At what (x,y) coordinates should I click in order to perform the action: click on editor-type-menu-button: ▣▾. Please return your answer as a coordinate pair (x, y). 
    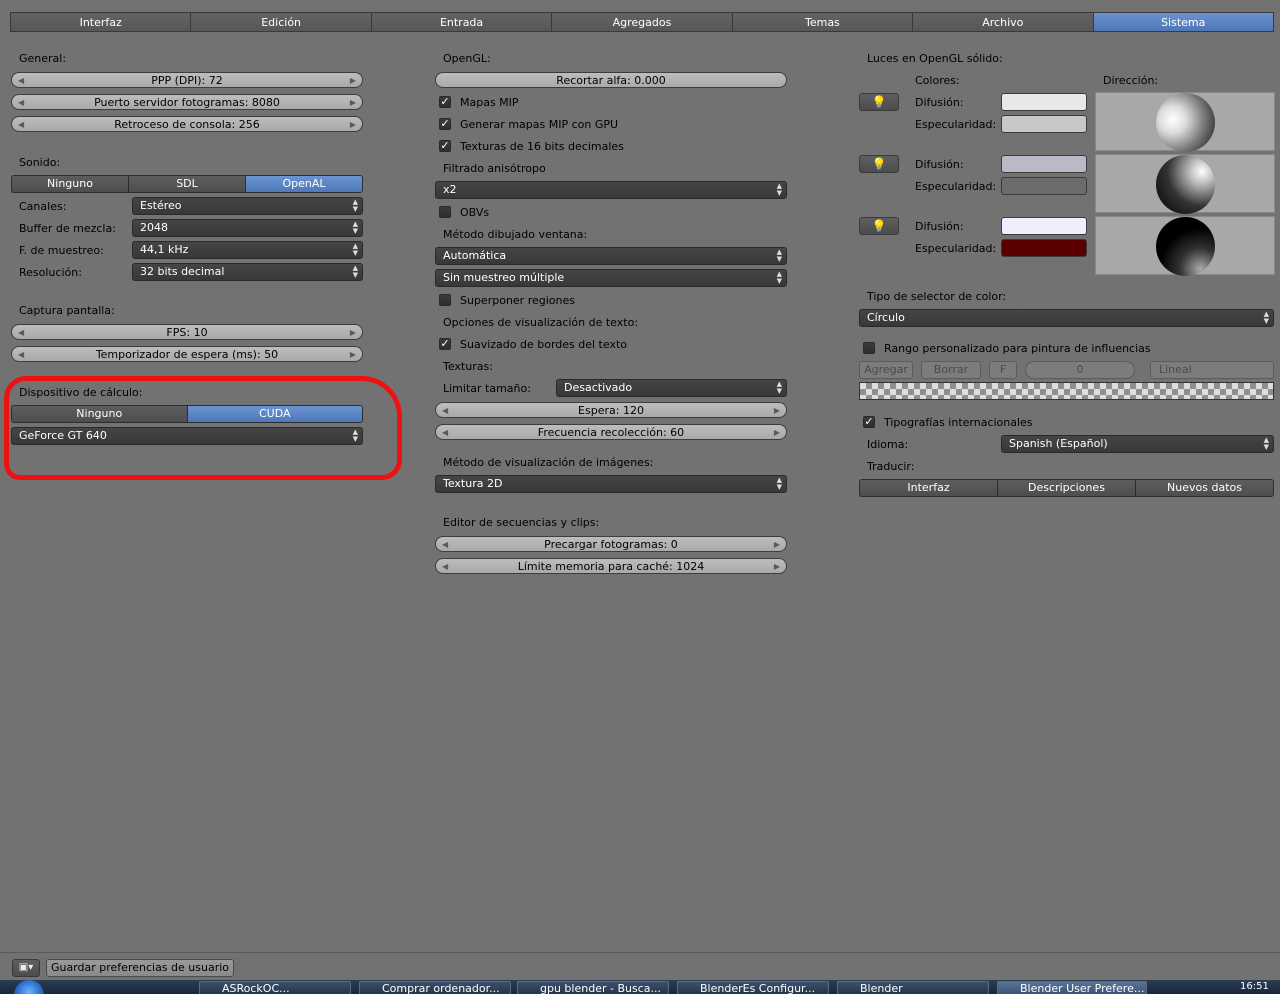
    Looking at the image, I should click on (26, 968).